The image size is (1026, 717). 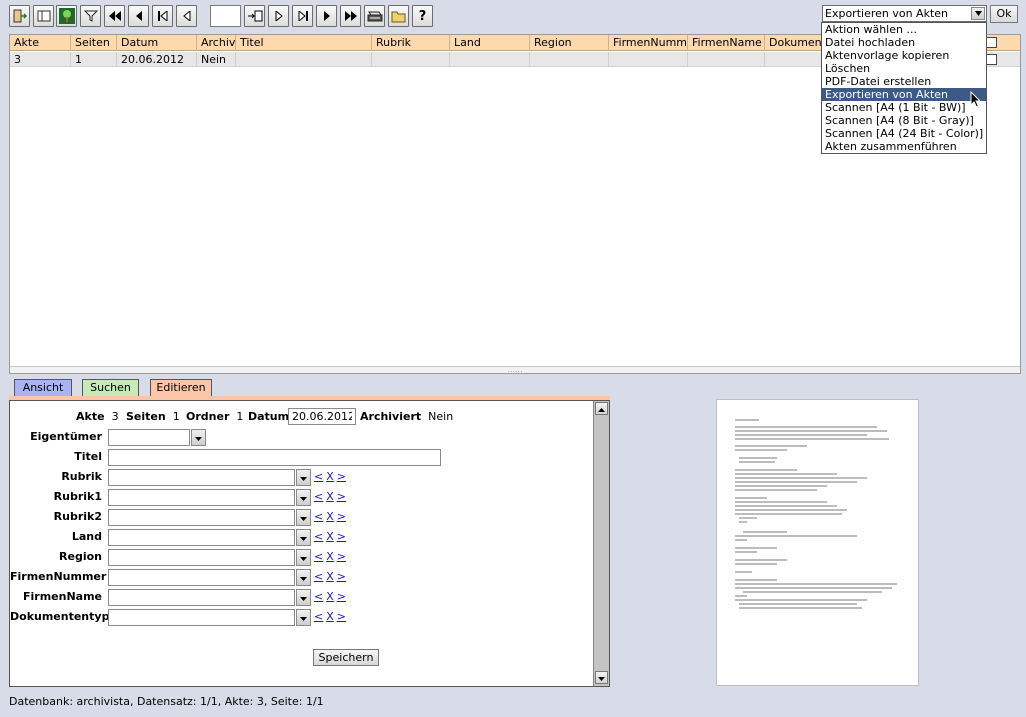 I want to click on firmenname-dropdown, so click(x=303, y=597).